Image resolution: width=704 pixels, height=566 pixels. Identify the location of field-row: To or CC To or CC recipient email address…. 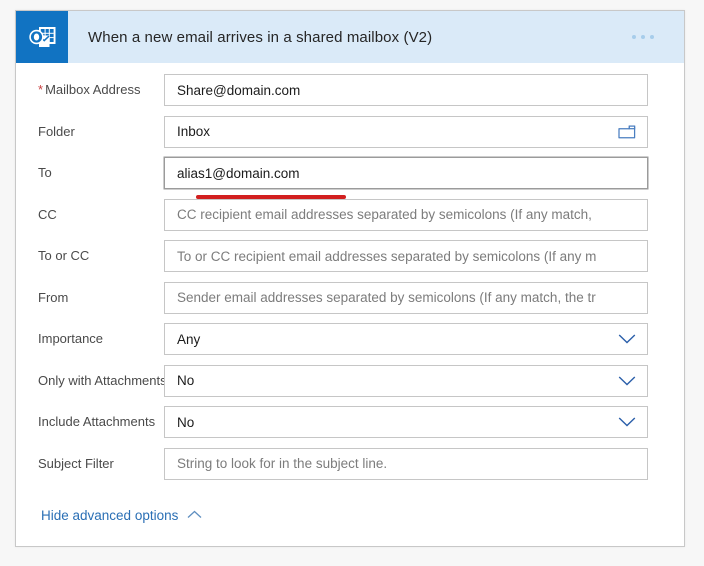
(350, 261).